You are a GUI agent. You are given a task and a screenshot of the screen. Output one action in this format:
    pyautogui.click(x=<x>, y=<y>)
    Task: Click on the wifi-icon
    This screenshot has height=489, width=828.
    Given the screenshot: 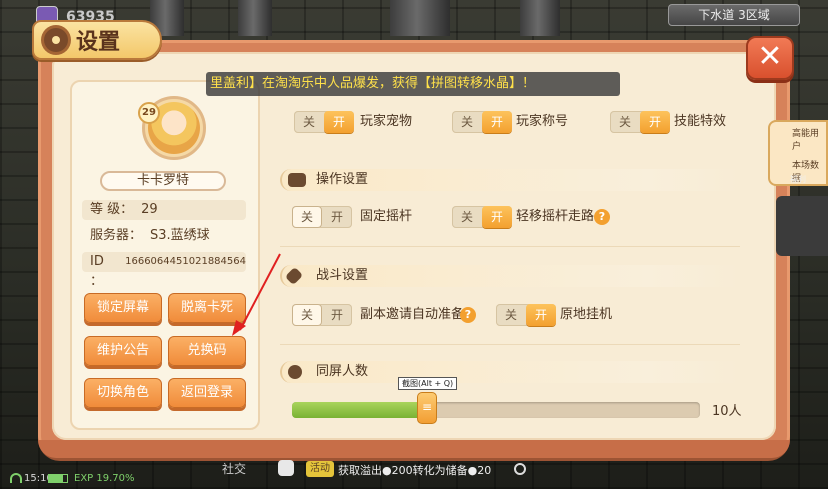 What is the action you would take?
    pyautogui.click(x=16, y=478)
    